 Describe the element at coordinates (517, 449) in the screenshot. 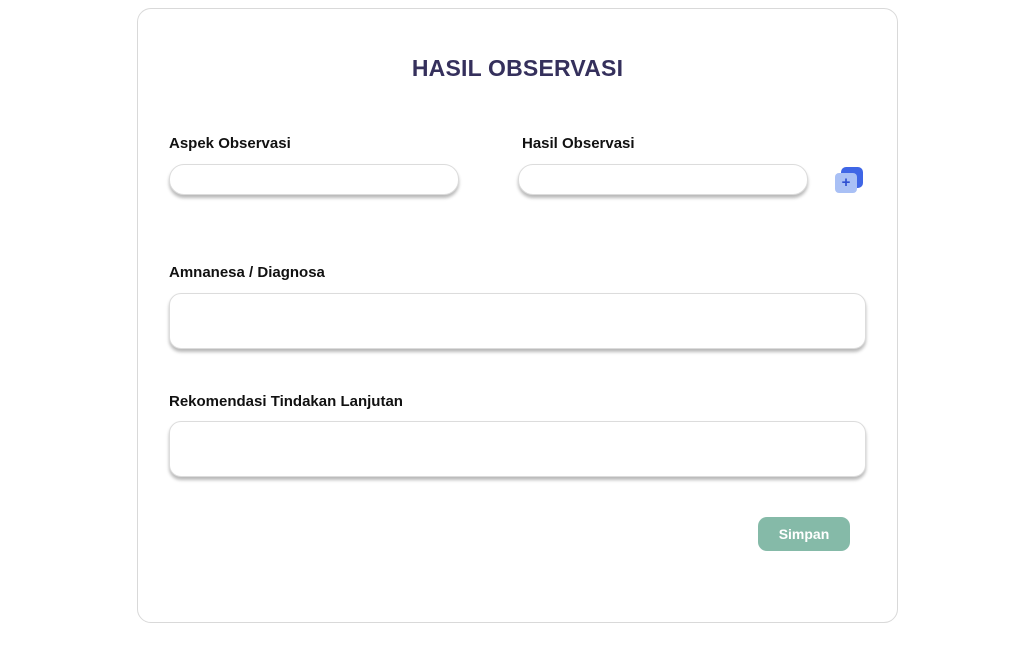

I see `rekomendasi-input` at that location.